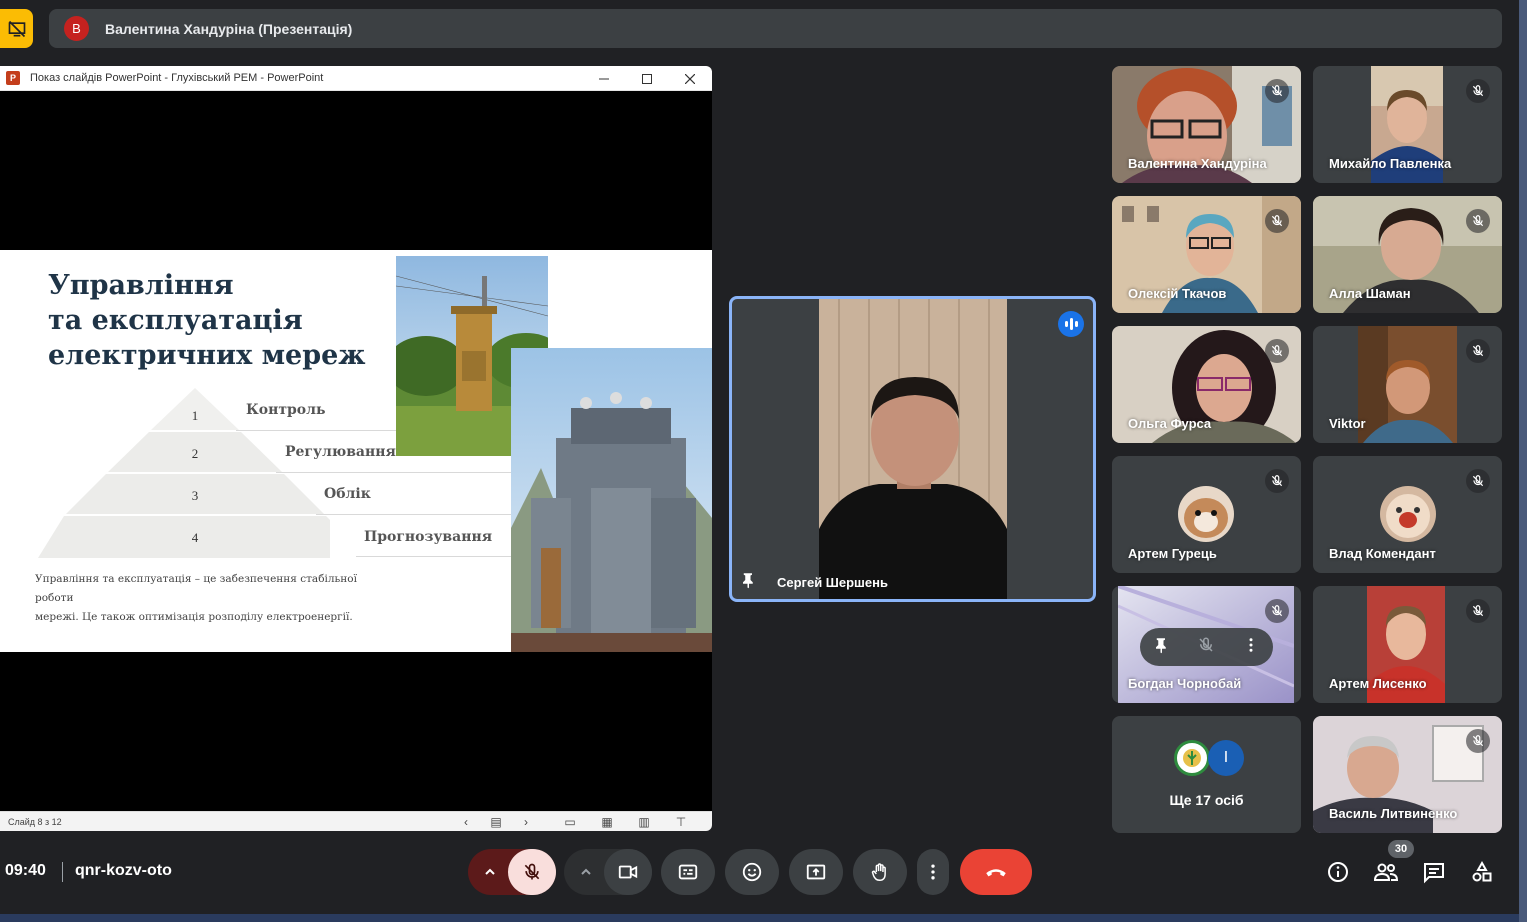 The image size is (1527, 922). What do you see at coordinates (286, 410) in the screenshot?
I see `pyramid-level-label: Контроль` at bounding box center [286, 410].